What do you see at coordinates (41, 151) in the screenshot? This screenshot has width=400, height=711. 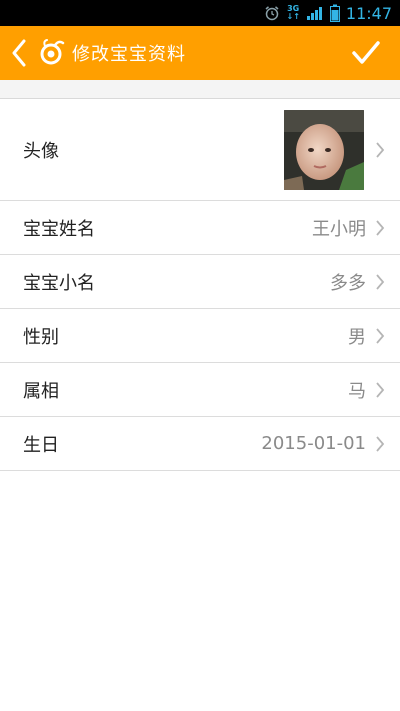 I see `avatar-label: 头像` at bounding box center [41, 151].